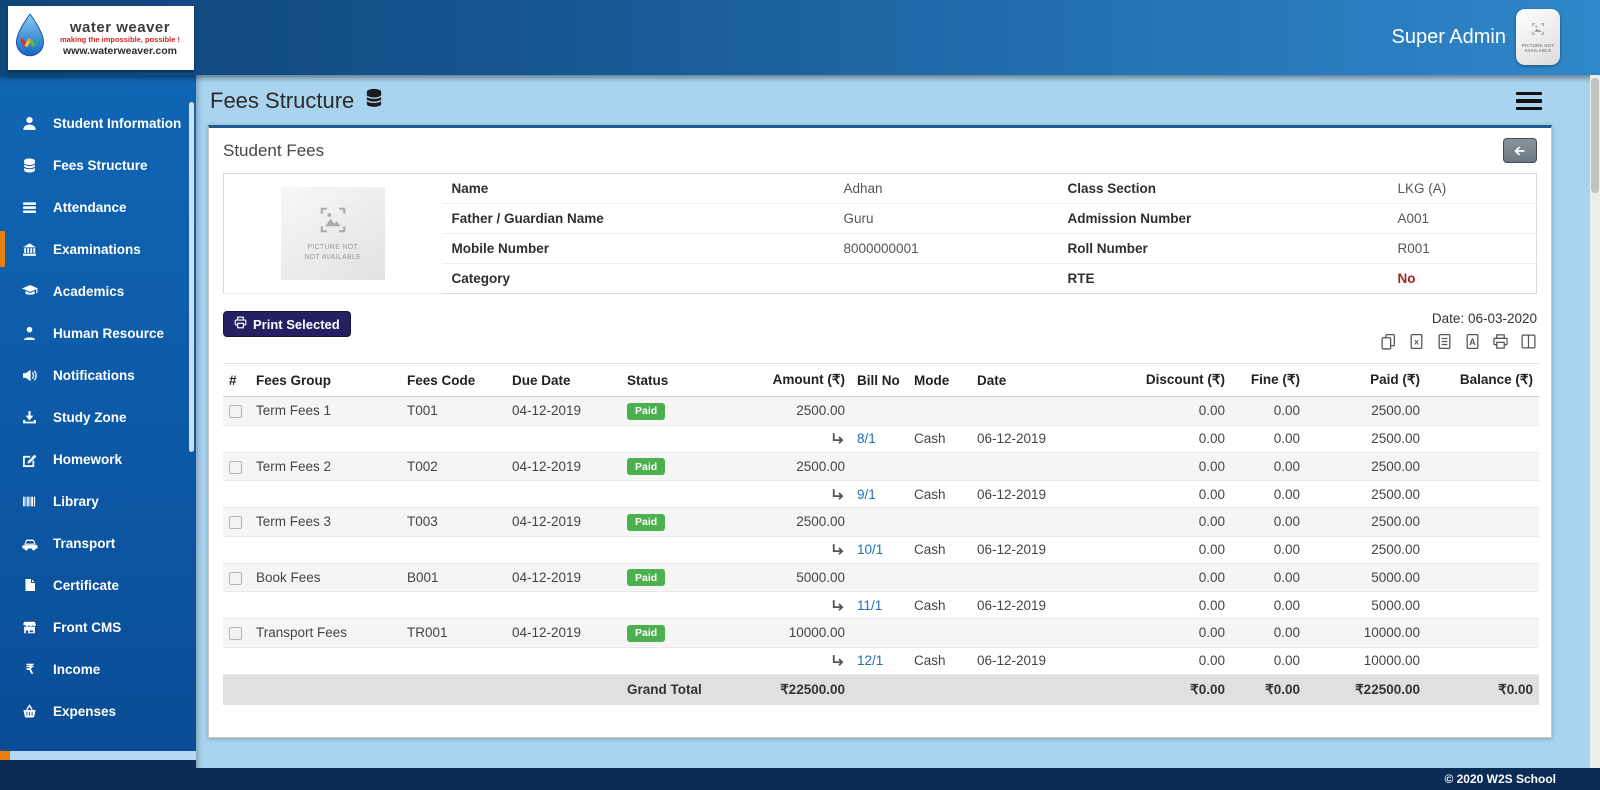 The image size is (1600, 790). I want to click on picture-not-available-icon, so click(1538, 31).